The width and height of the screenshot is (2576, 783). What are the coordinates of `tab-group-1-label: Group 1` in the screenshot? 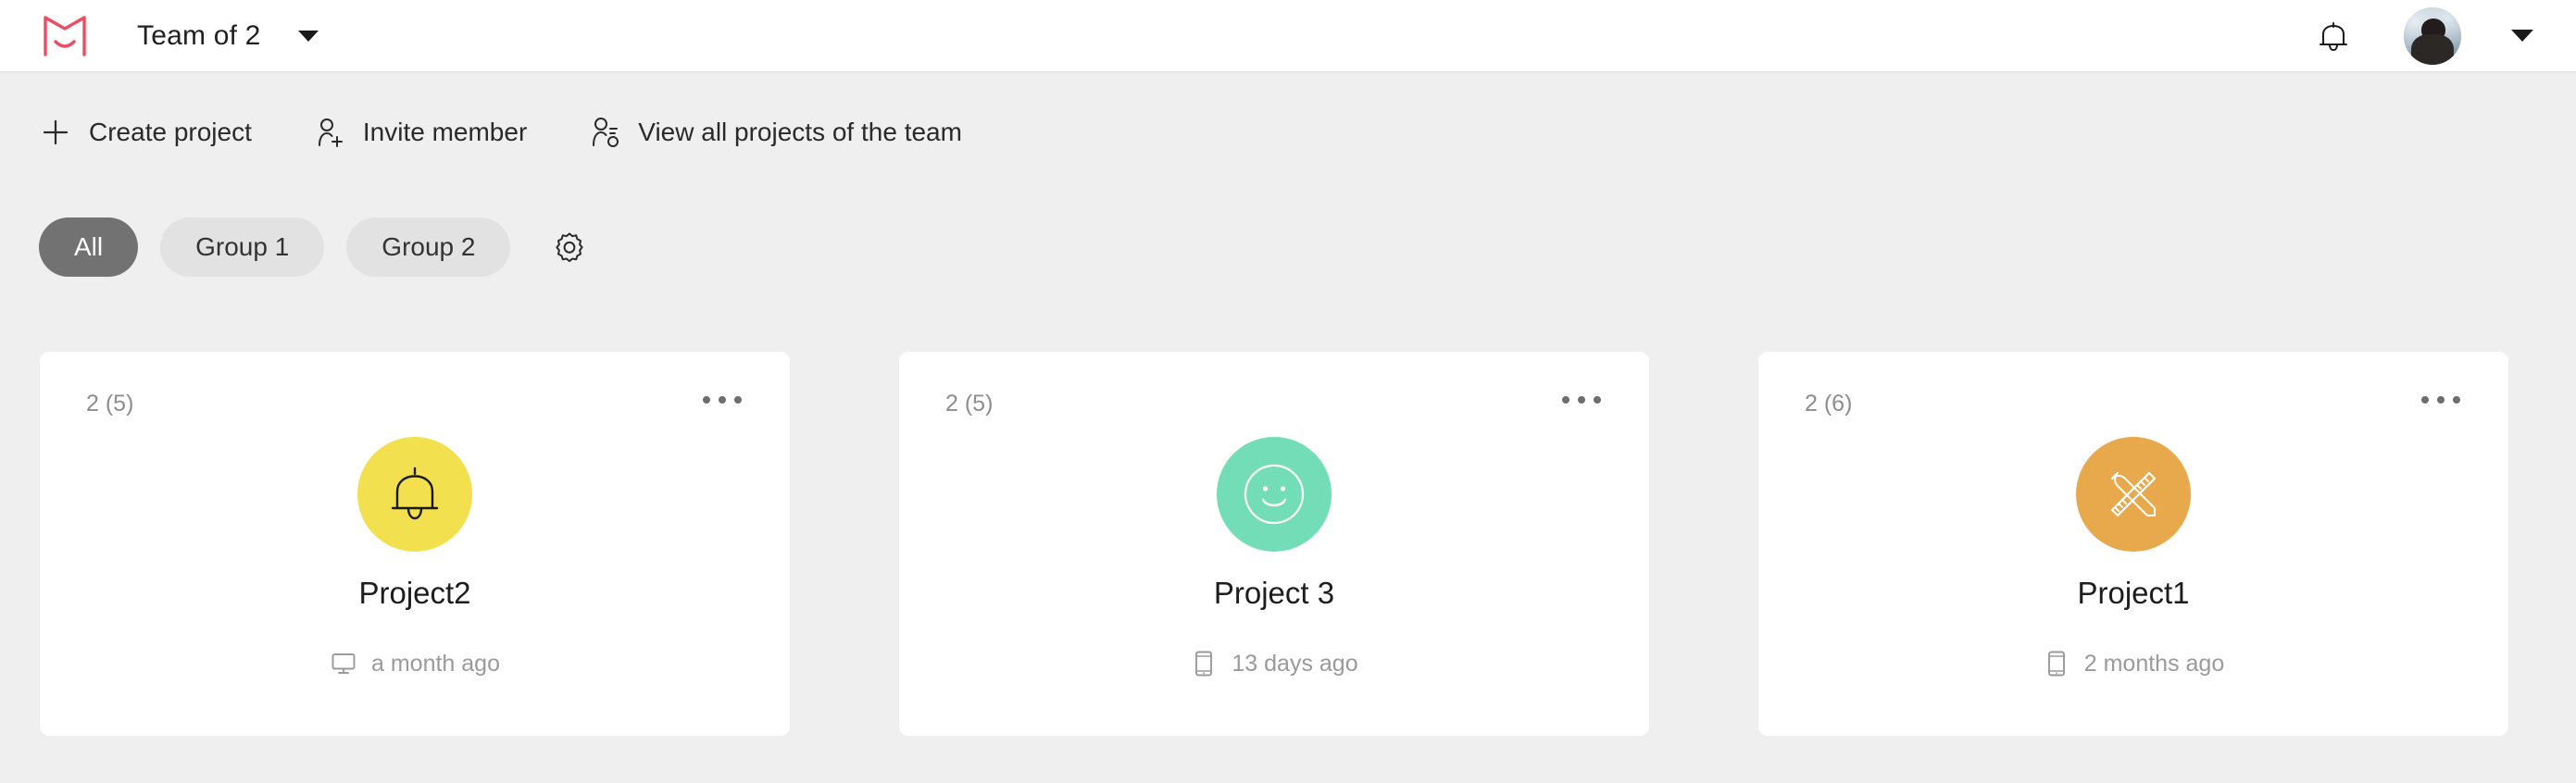 It's located at (242, 246).